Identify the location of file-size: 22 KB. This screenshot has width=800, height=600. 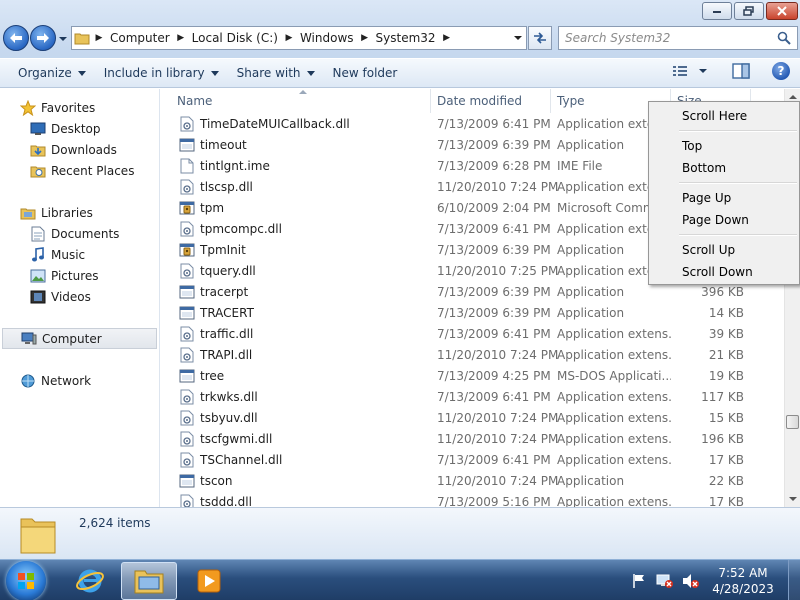
(726, 480).